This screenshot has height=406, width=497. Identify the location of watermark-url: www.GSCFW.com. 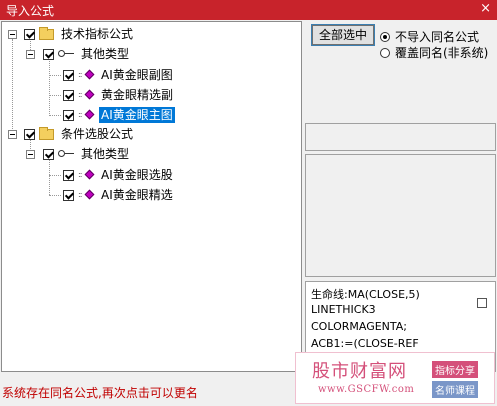
(366, 389).